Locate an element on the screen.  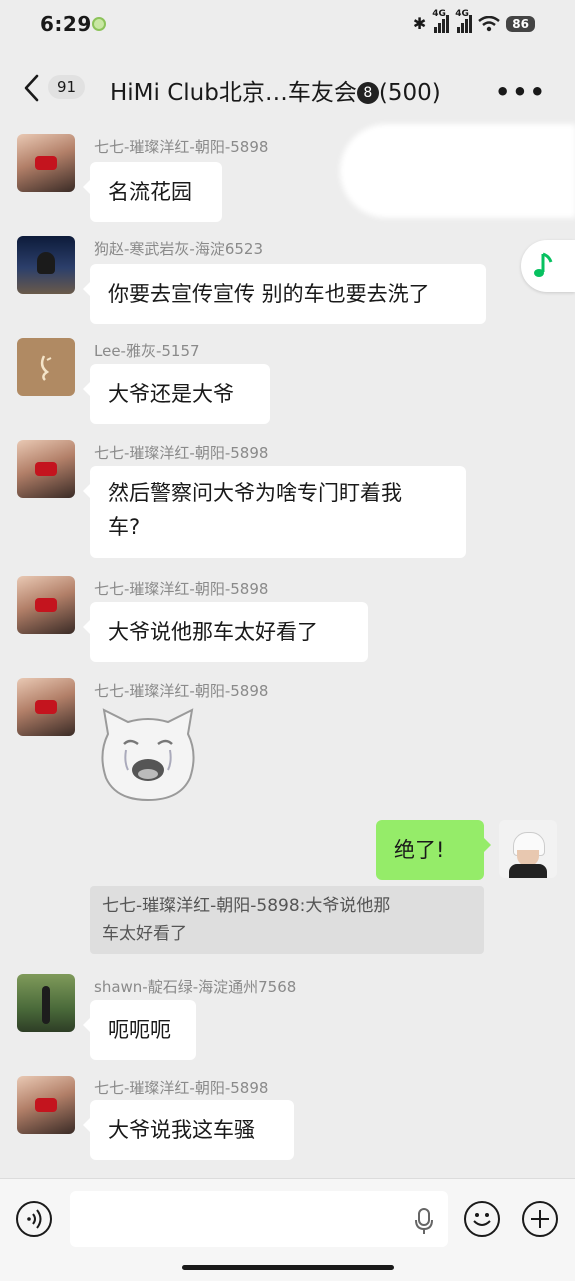
message-bubble-self: 绝了! is located at coordinates (433, 850).